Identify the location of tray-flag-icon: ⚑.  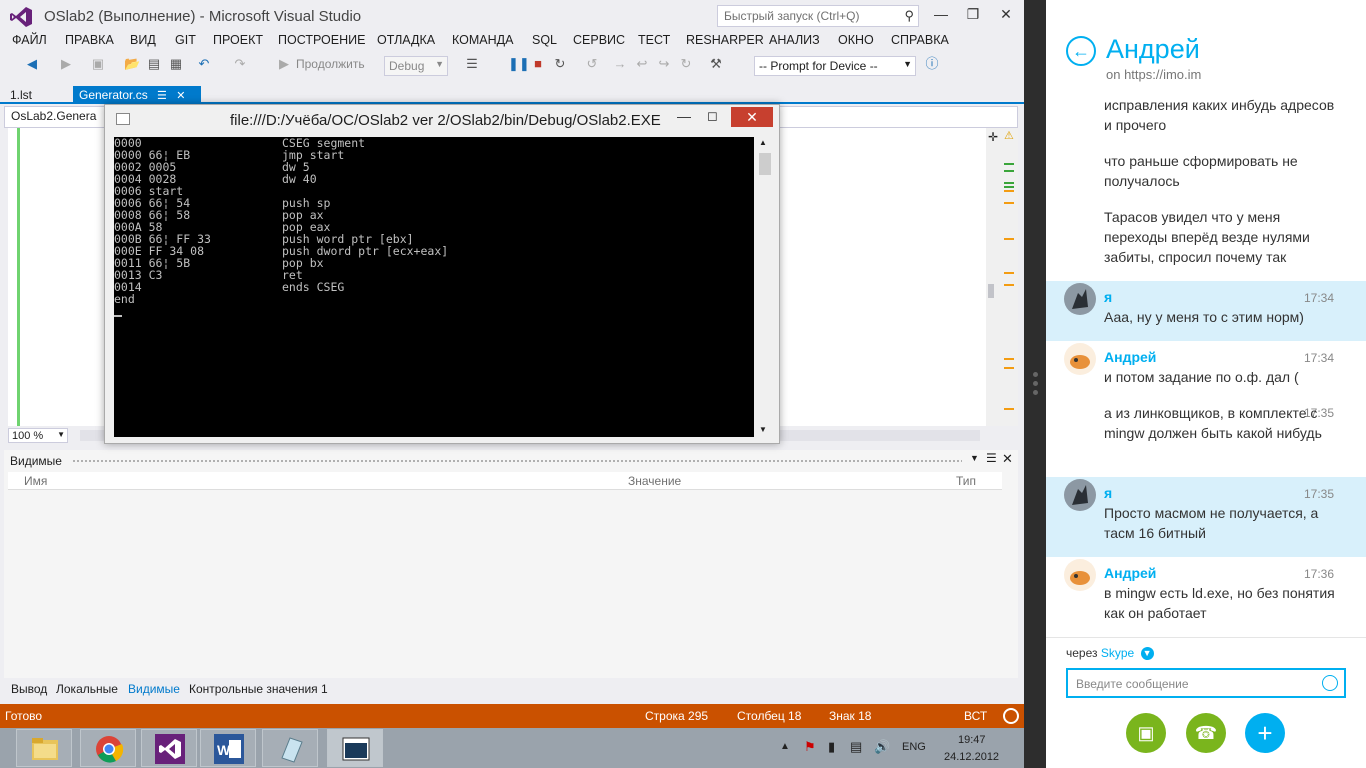
(810, 747).